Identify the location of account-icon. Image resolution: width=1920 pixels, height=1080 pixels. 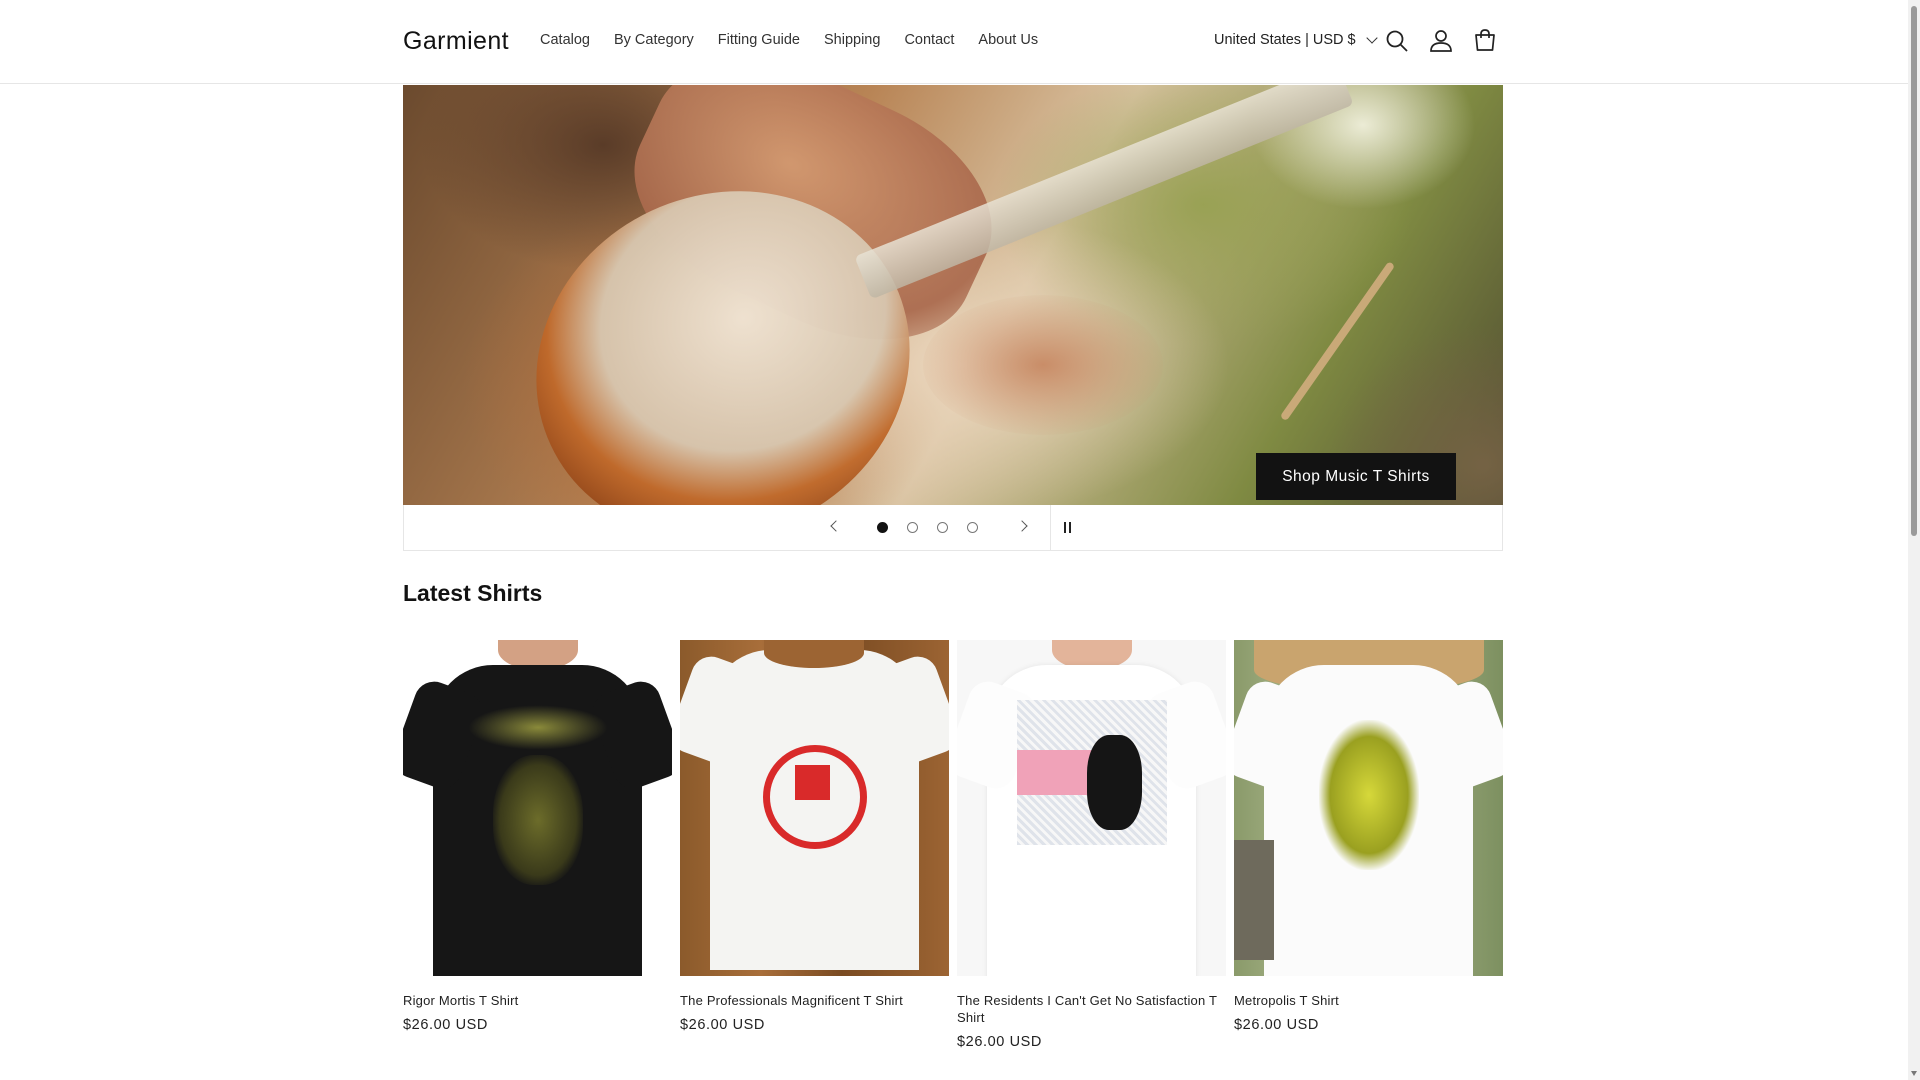
(1441, 41).